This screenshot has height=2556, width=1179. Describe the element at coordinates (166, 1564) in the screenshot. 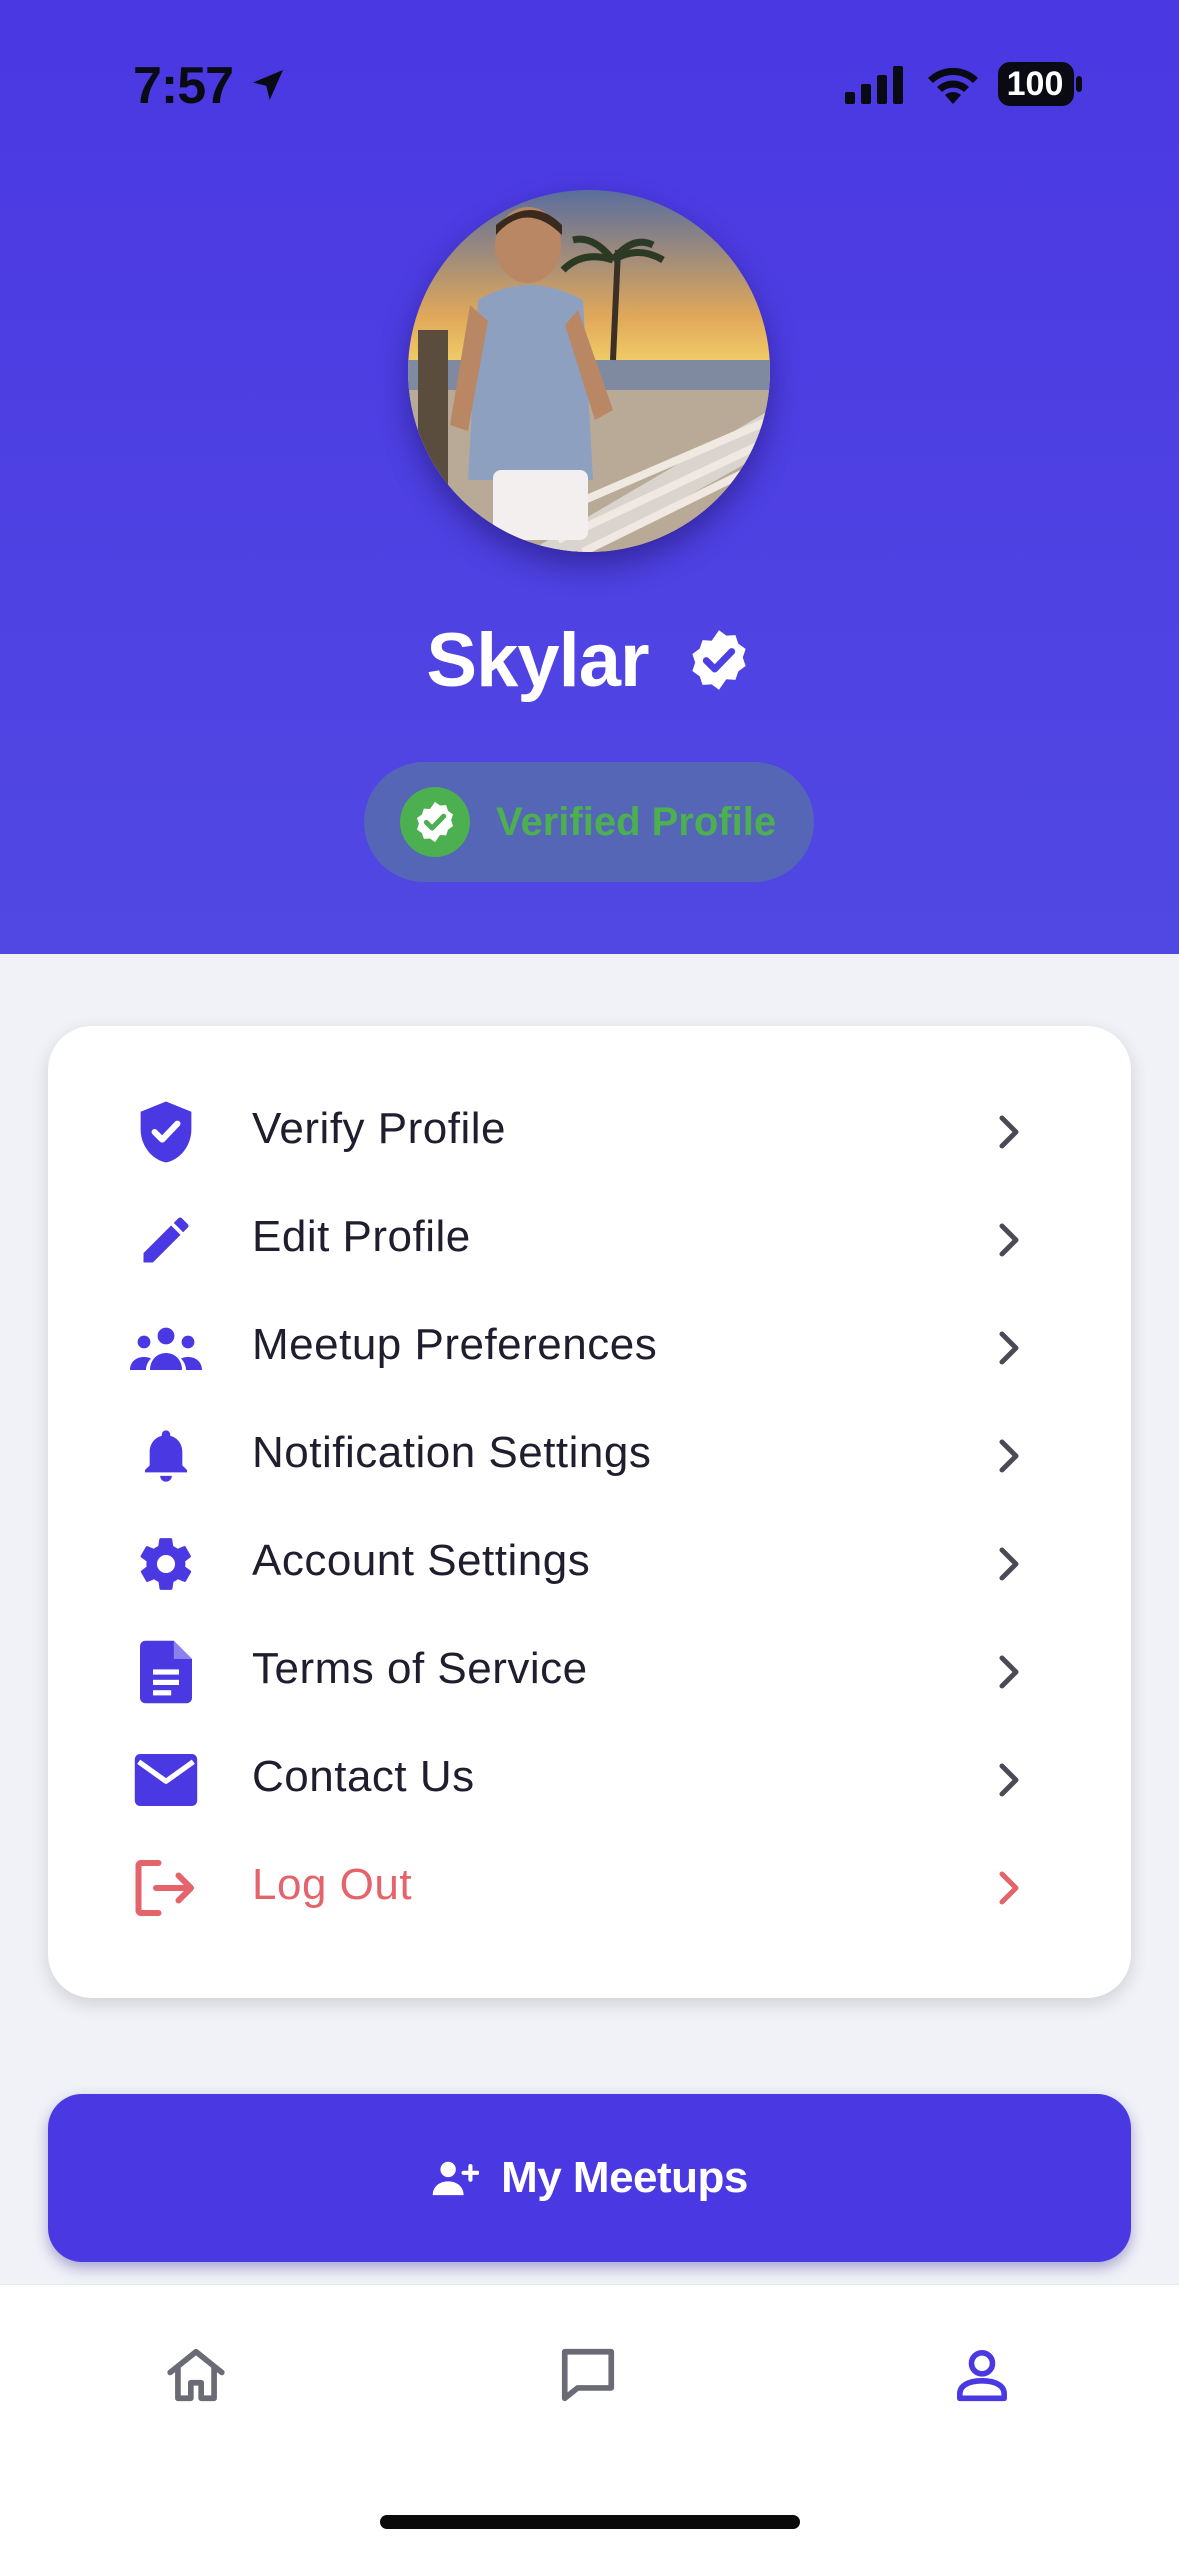

I see `gear-icon` at that location.